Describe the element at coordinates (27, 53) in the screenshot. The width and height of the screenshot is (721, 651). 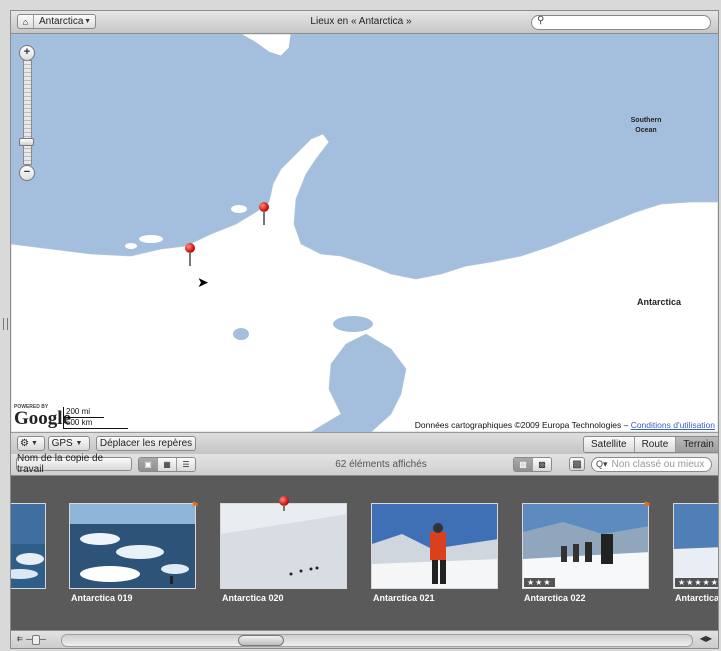
I see `zoom-in-button: +` at that location.